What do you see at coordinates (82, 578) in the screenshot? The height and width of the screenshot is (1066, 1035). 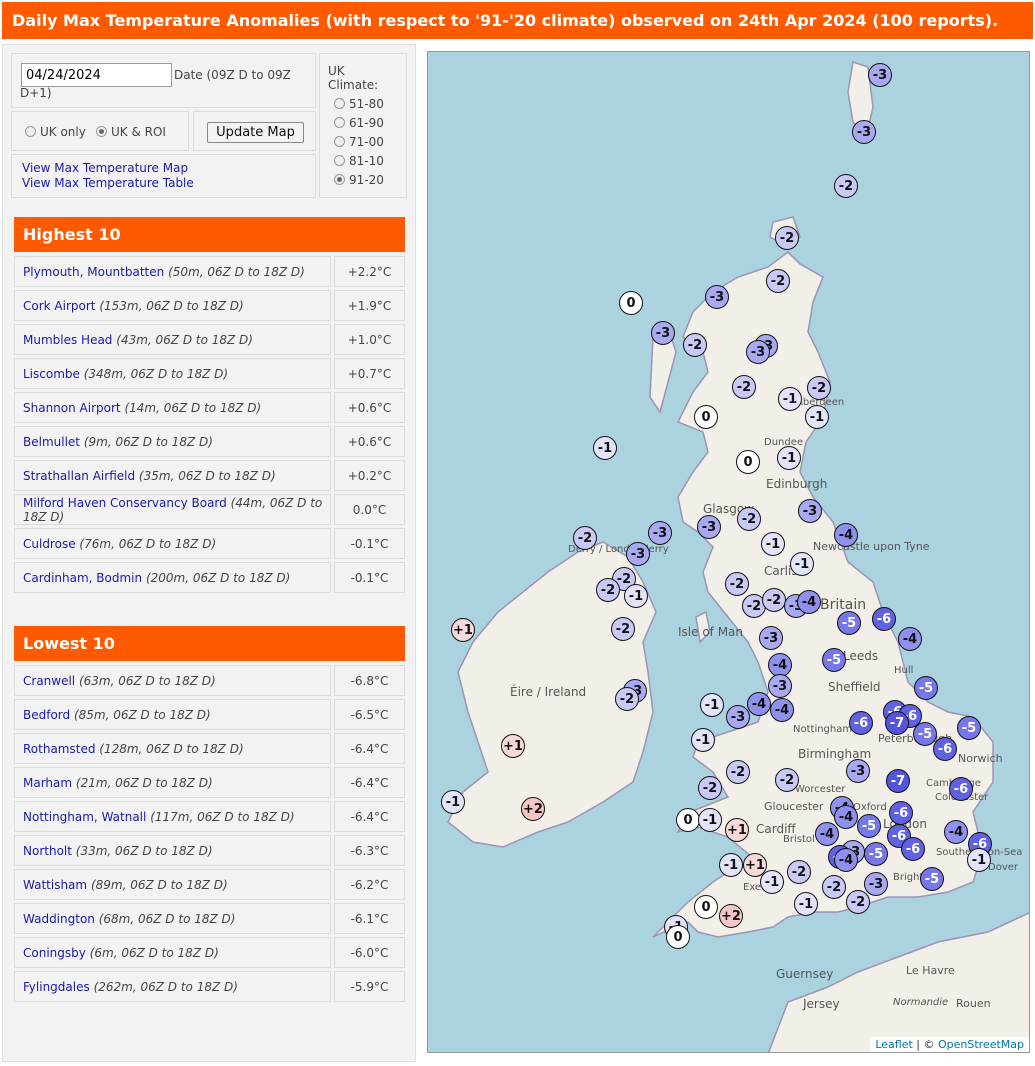 I see `site-link: Cardinham, Bodmin` at bounding box center [82, 578].